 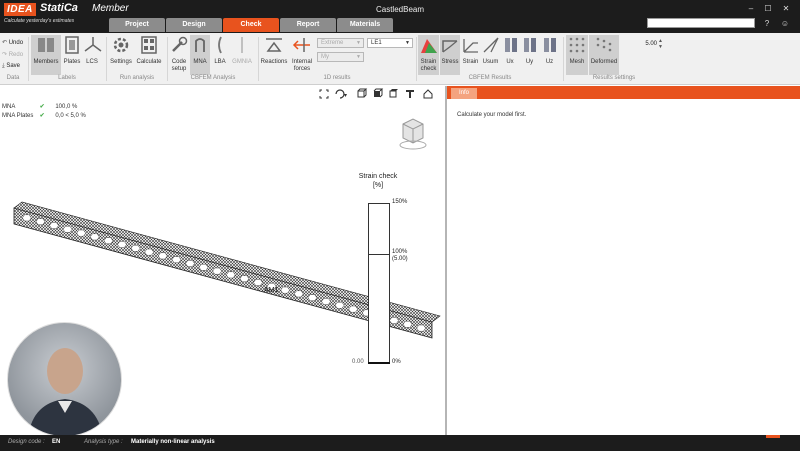 I want to click on feedback-icon: ☺, so click(x=785, y=24).